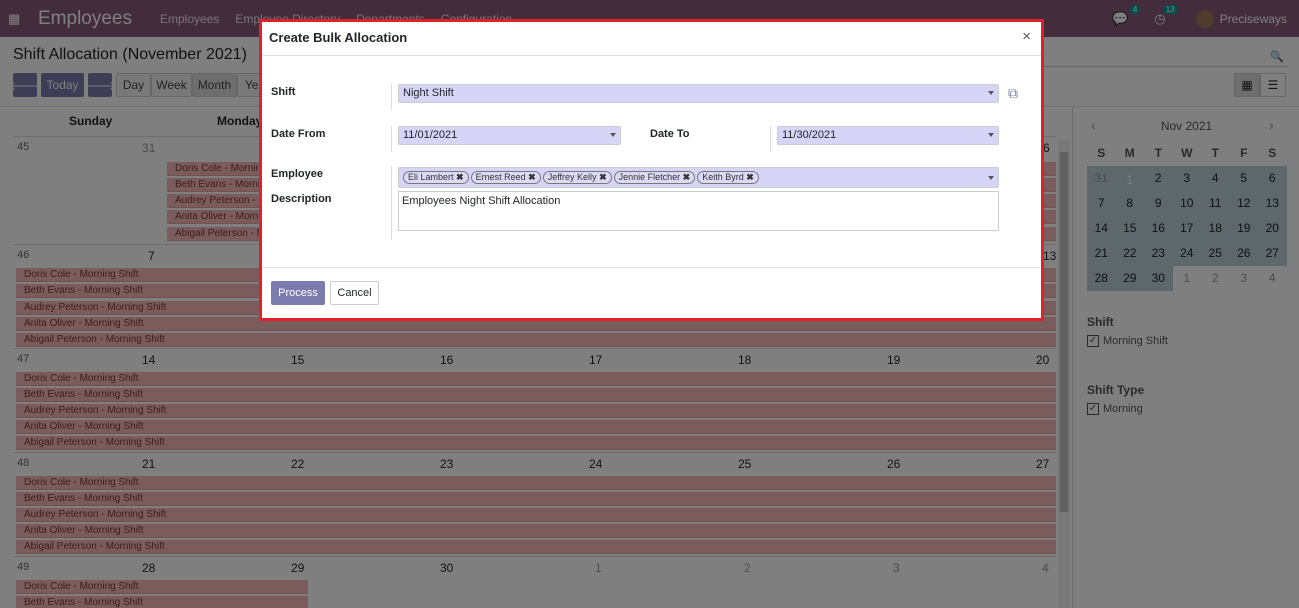 This screenshot has height=608, width=1299. I want to click on tag-label: Keith Byrd, so click(723, 177).